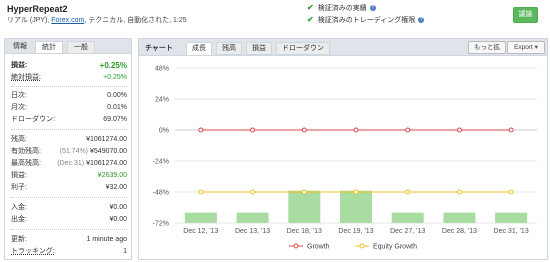  Describe the element at coordinates (69, 95) in the screenshot. I see `stat-daily: 日次: 0.00%` at that location.